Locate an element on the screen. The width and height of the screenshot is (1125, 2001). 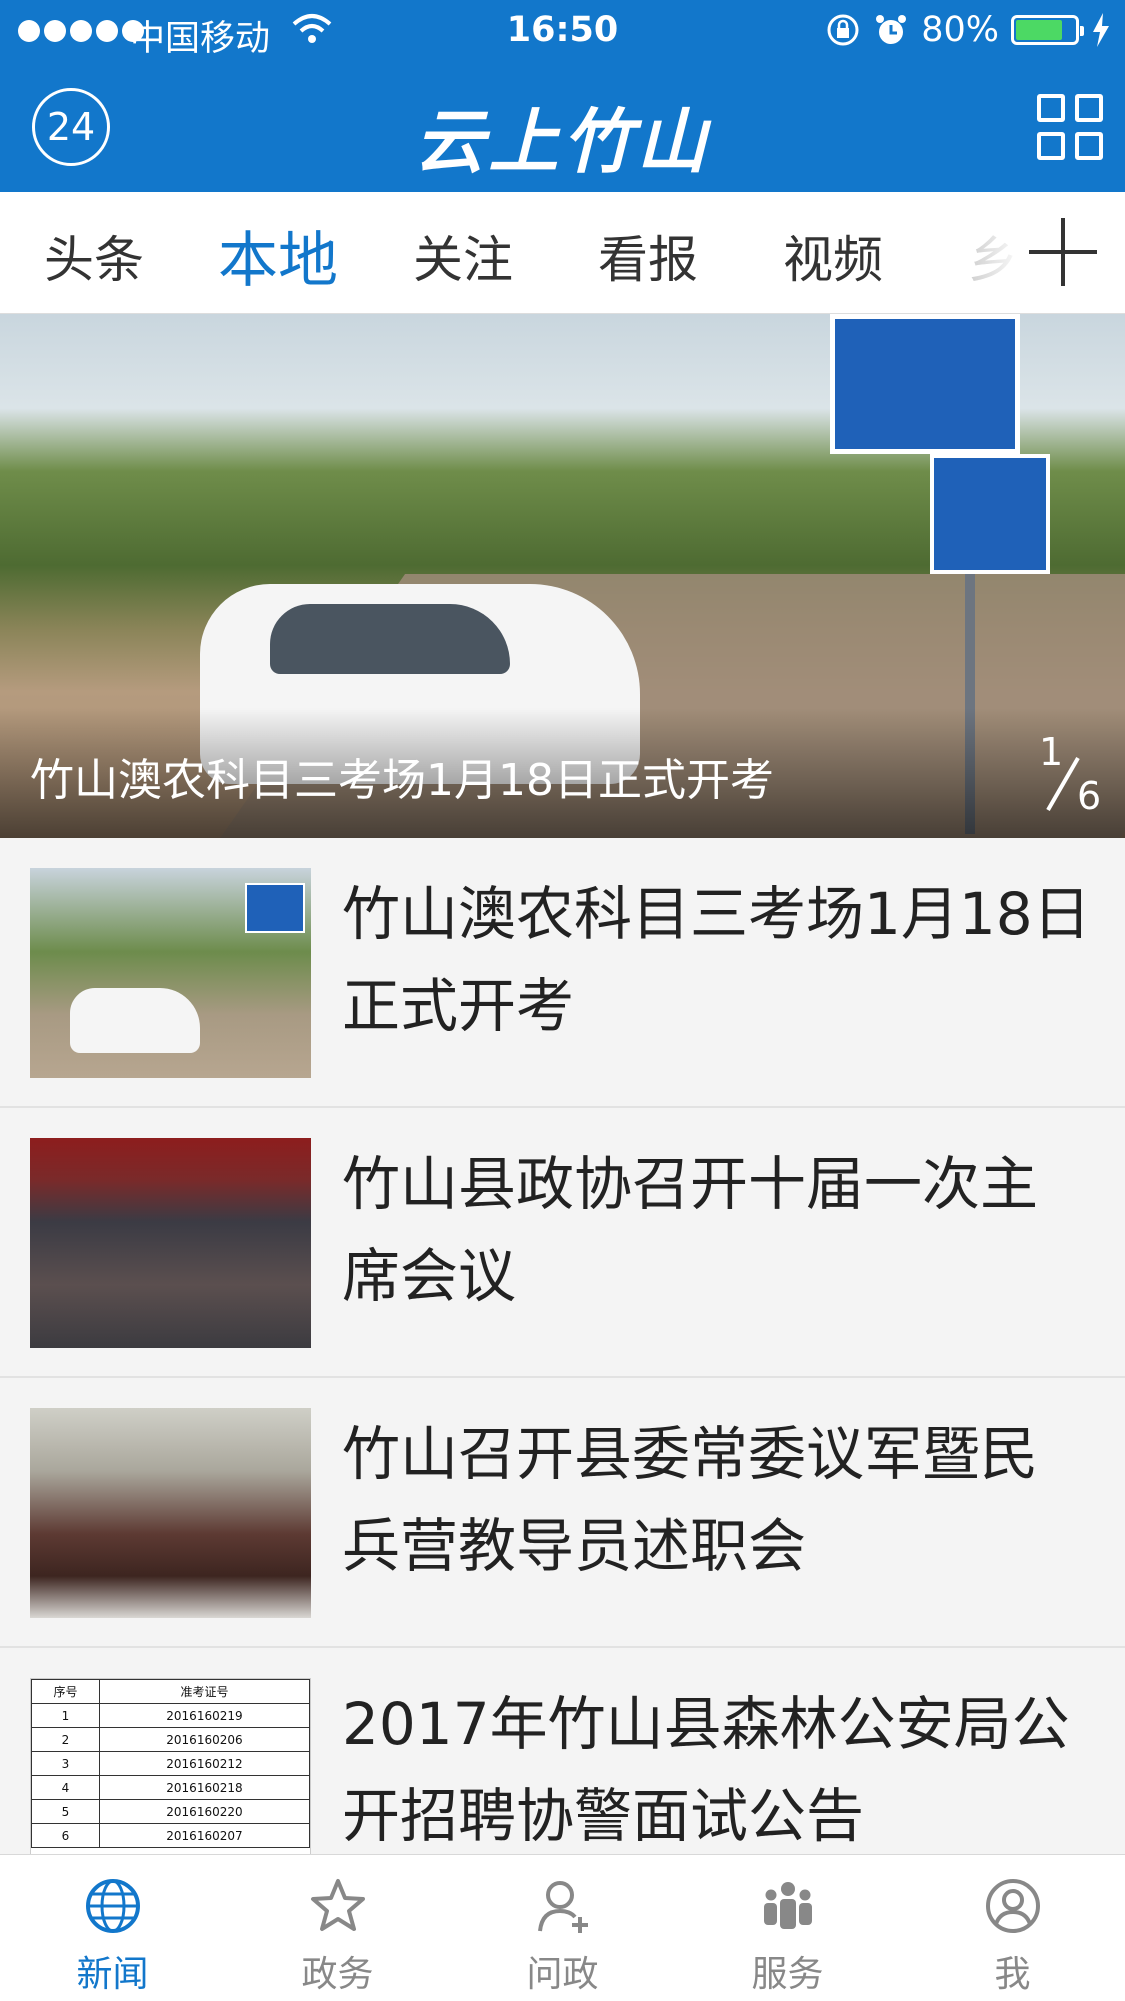
table-cell: 2016160207 is located at coordinates (204, 1835).